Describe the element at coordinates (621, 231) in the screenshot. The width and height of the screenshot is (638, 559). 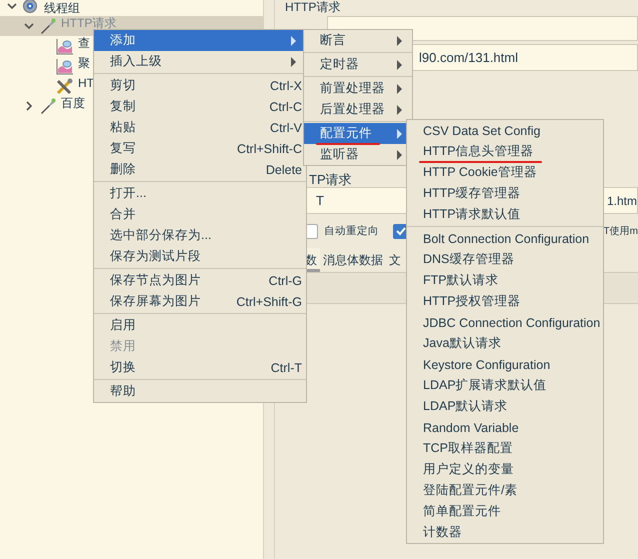
I see `option-label: T使用m` at that location.